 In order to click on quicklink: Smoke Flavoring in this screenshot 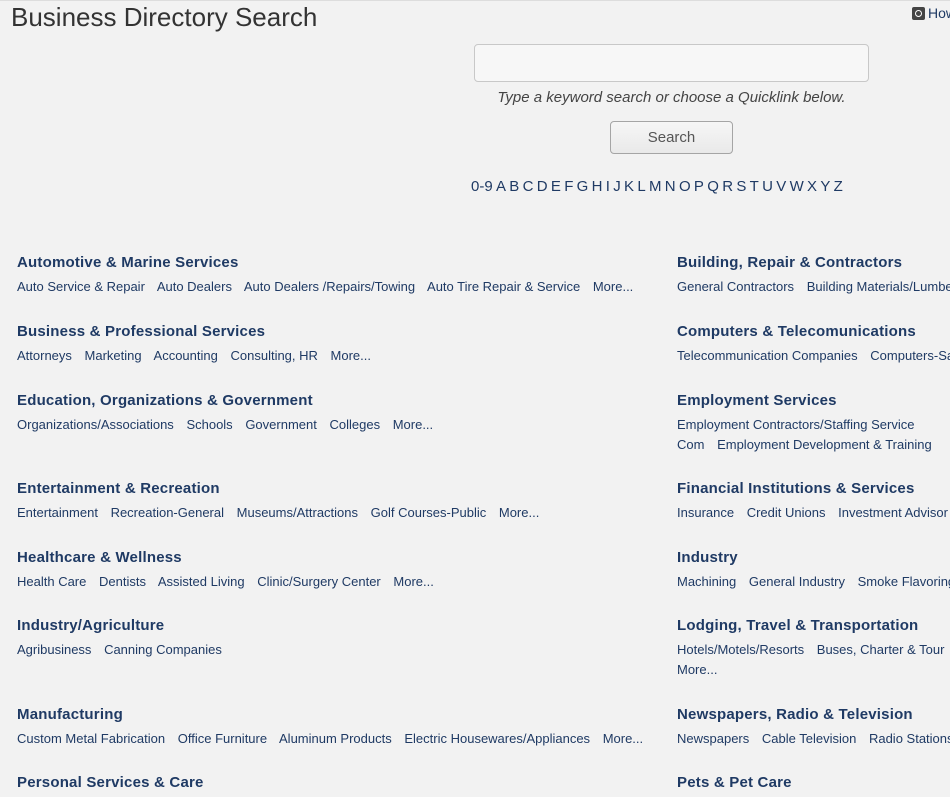, I will do `click(904, 581)`.